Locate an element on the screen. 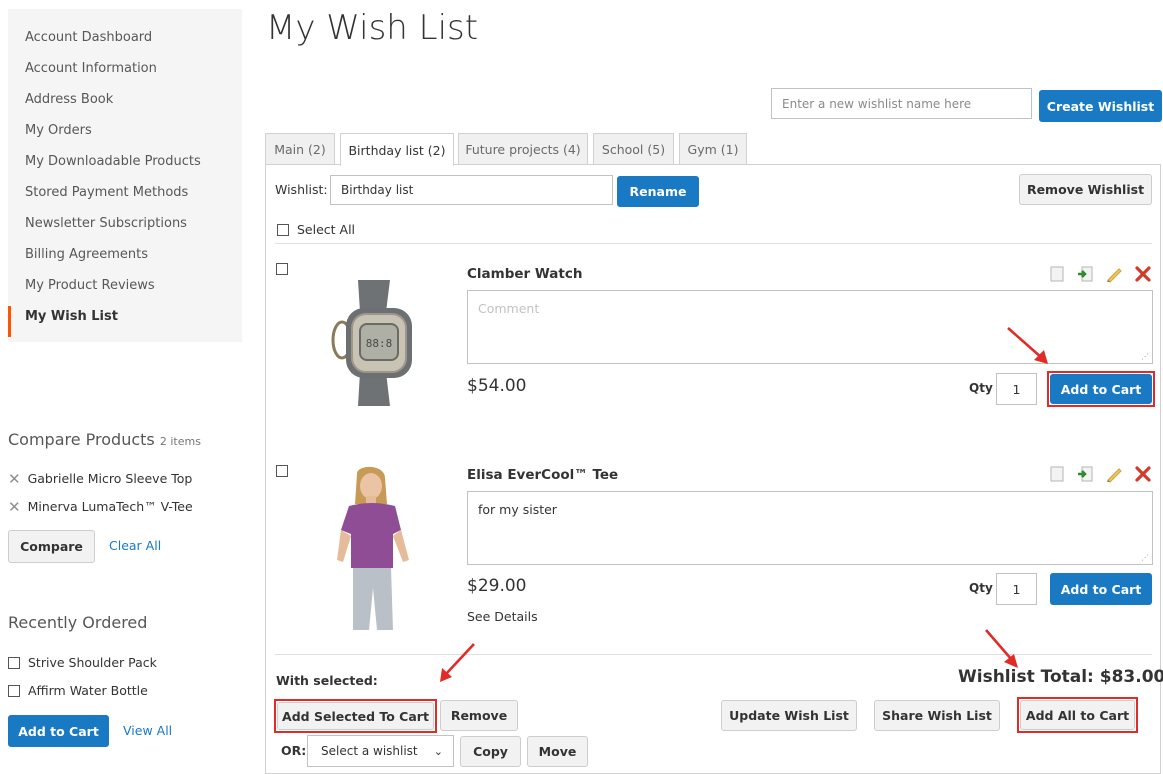 Image resolution: width=1163 pixels, height=774 pixels. add-selected-to-cart-button: Add Selected To Cart is located at coordinates (355, 716).